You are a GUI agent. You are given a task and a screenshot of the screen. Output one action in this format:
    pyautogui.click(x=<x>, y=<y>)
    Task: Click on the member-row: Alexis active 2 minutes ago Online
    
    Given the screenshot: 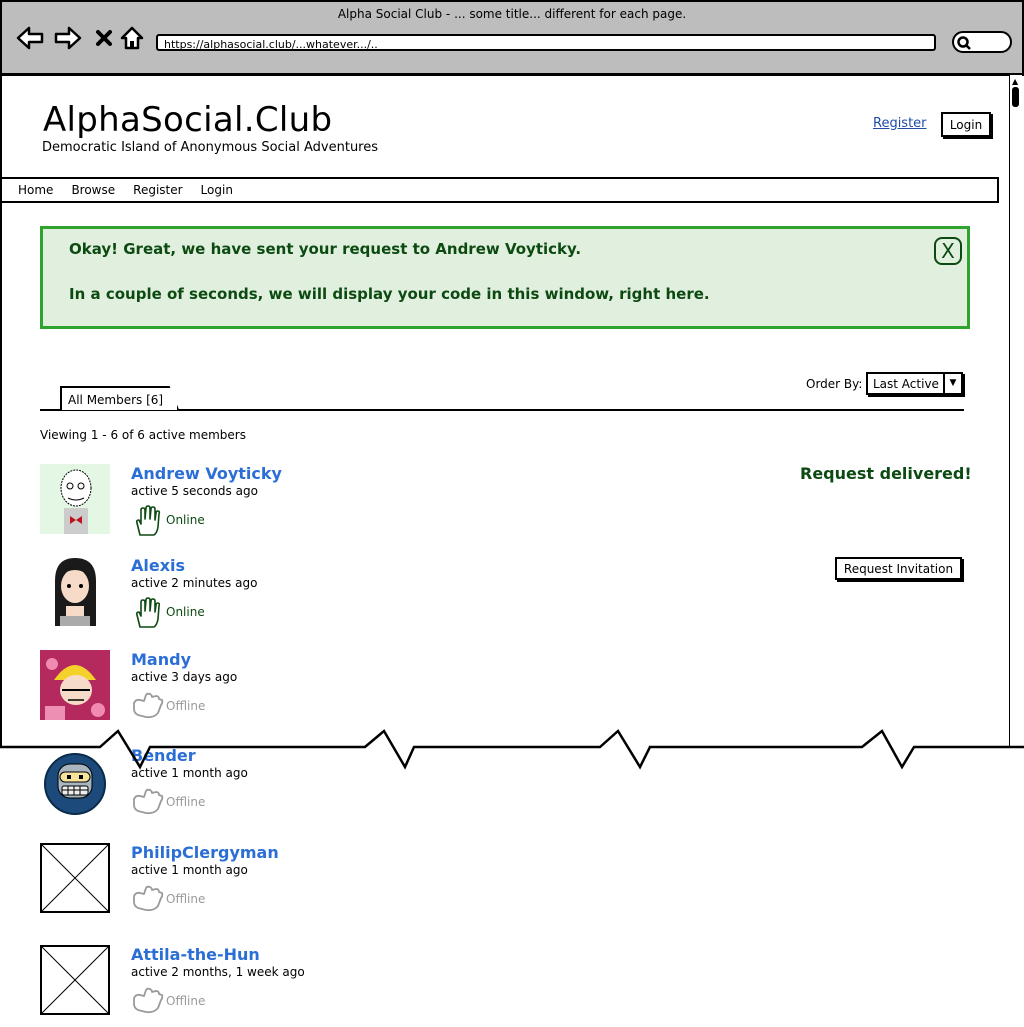 What is the action you would take?
    pyautogui.click(x=502, y=597)
    